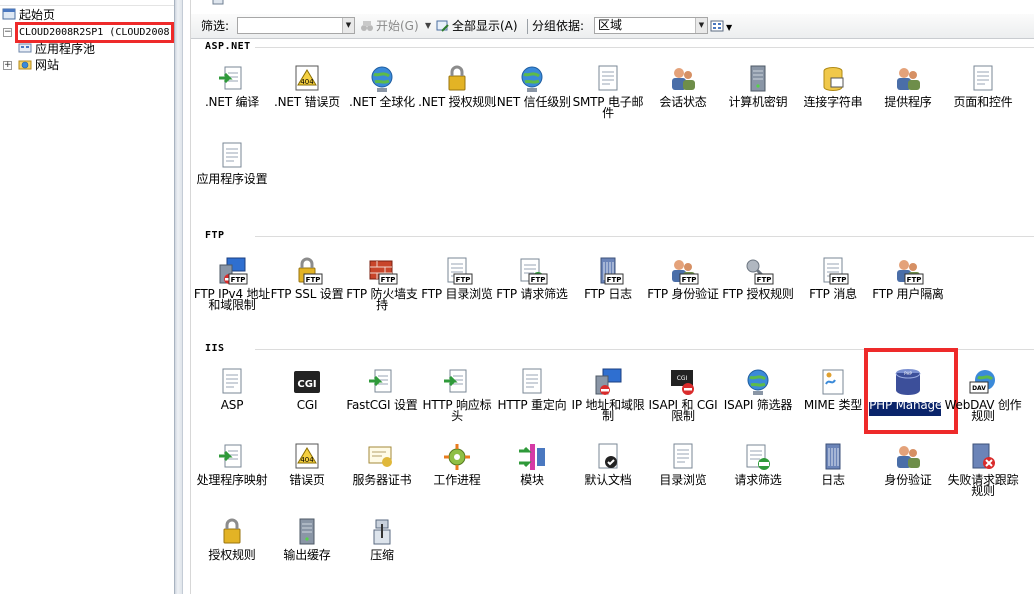 The height and width of the screenshot is (594, 1034). I want to click on feature-tile-label: 授权规则, so click(232, 555).